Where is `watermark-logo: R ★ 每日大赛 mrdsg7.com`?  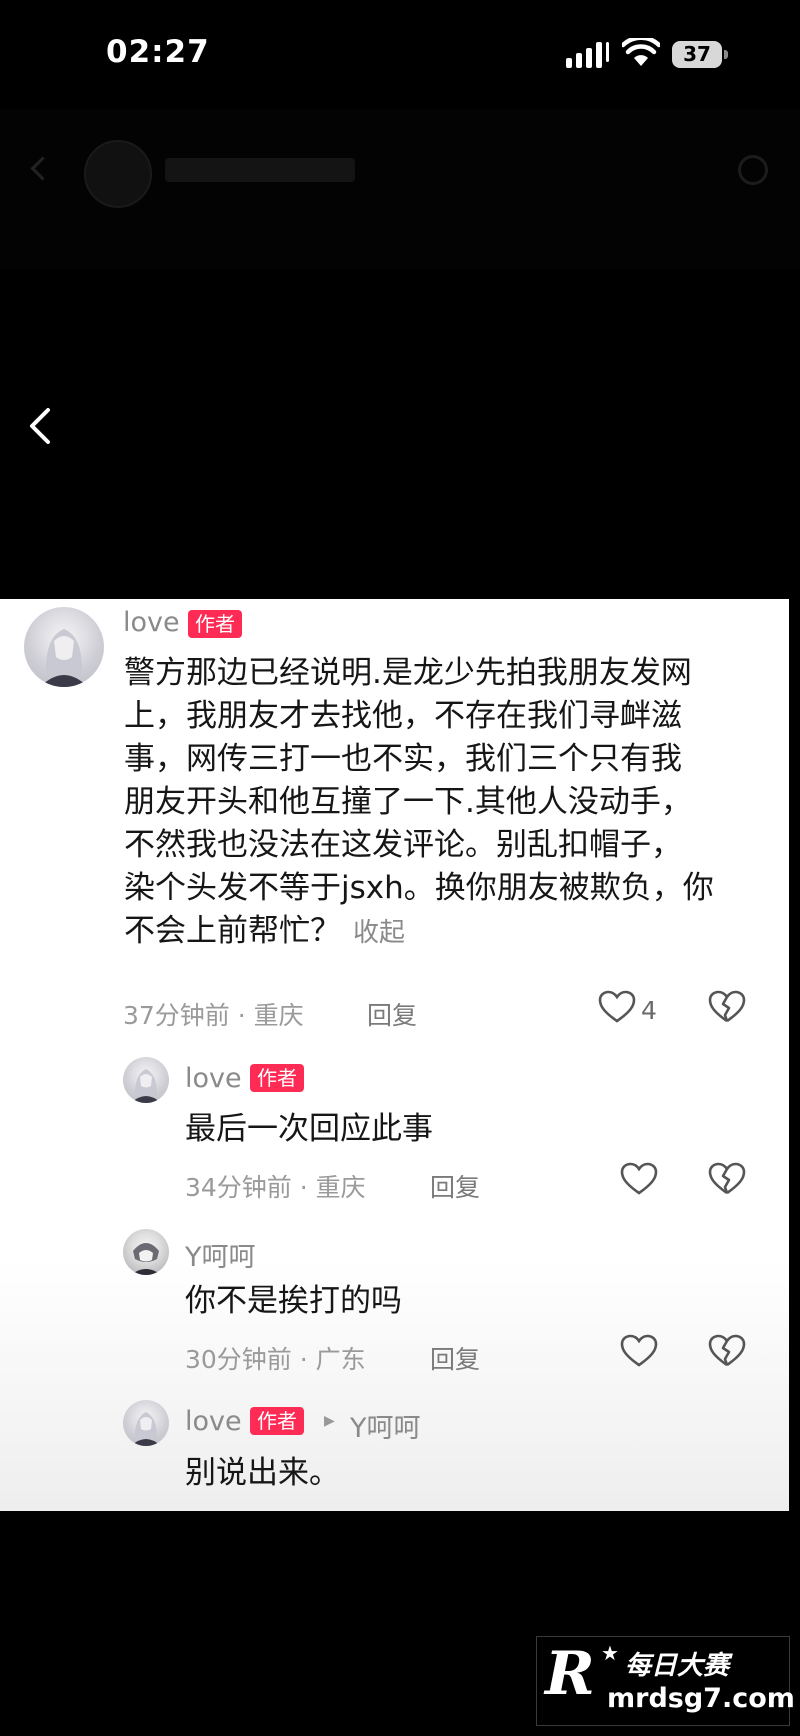
watermark-logo: R ★ 每日大赛 mrdsg7.com is located at coordinates (665, 1681).